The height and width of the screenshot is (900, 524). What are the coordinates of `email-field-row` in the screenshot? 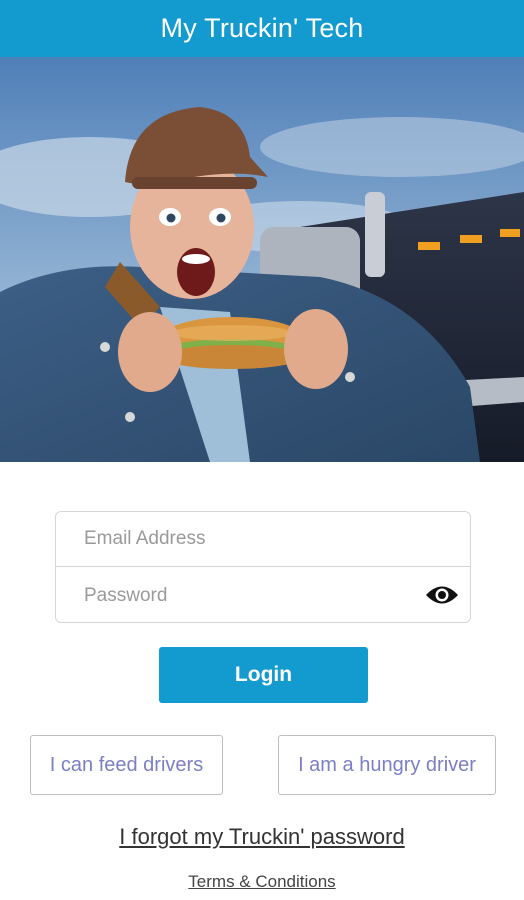 It's located at (263, 539).